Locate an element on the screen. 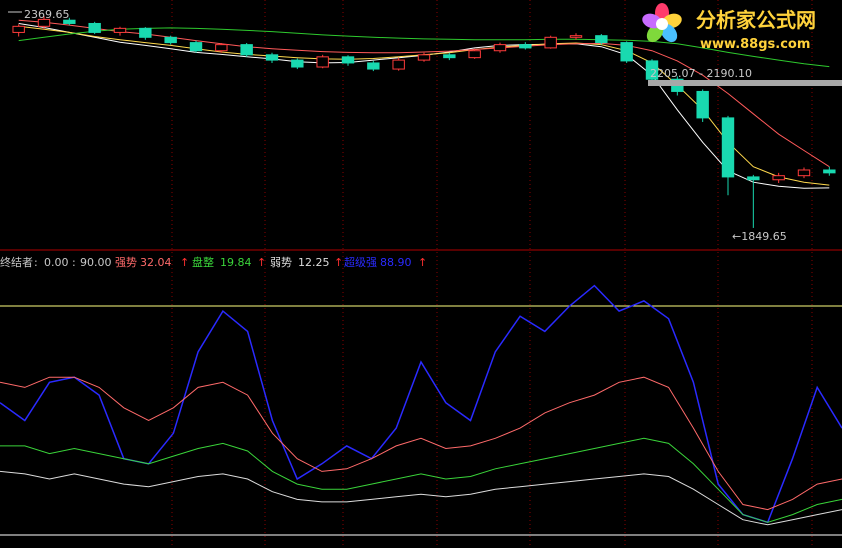 The width and height of the screenshot is (842, 548). site-watermark: 分析家公式网 www.88gs.com is located at coordinates (729, 27).